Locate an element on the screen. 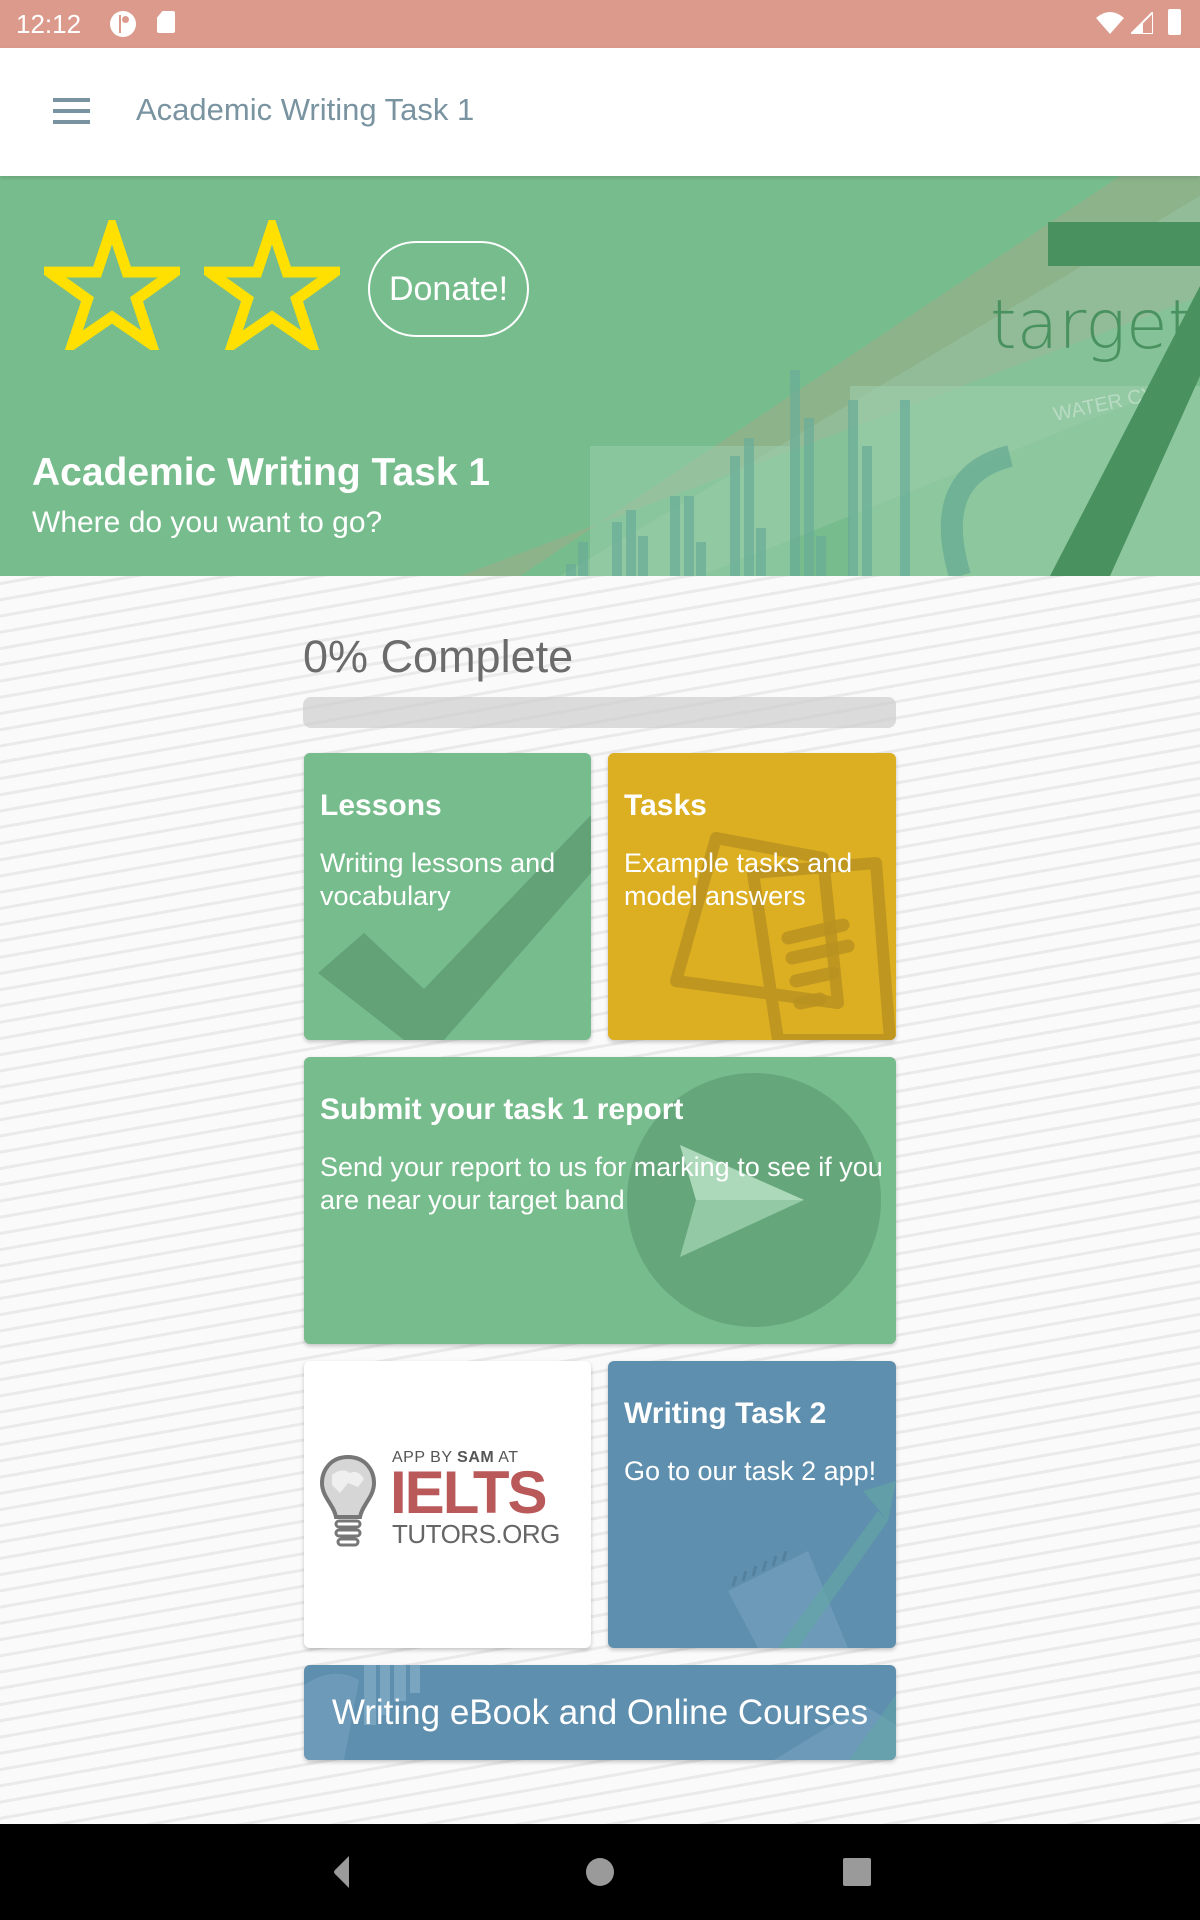  ebook-courses-label: Writing eBook and Online Courses is located at coordinates (600, 1712).